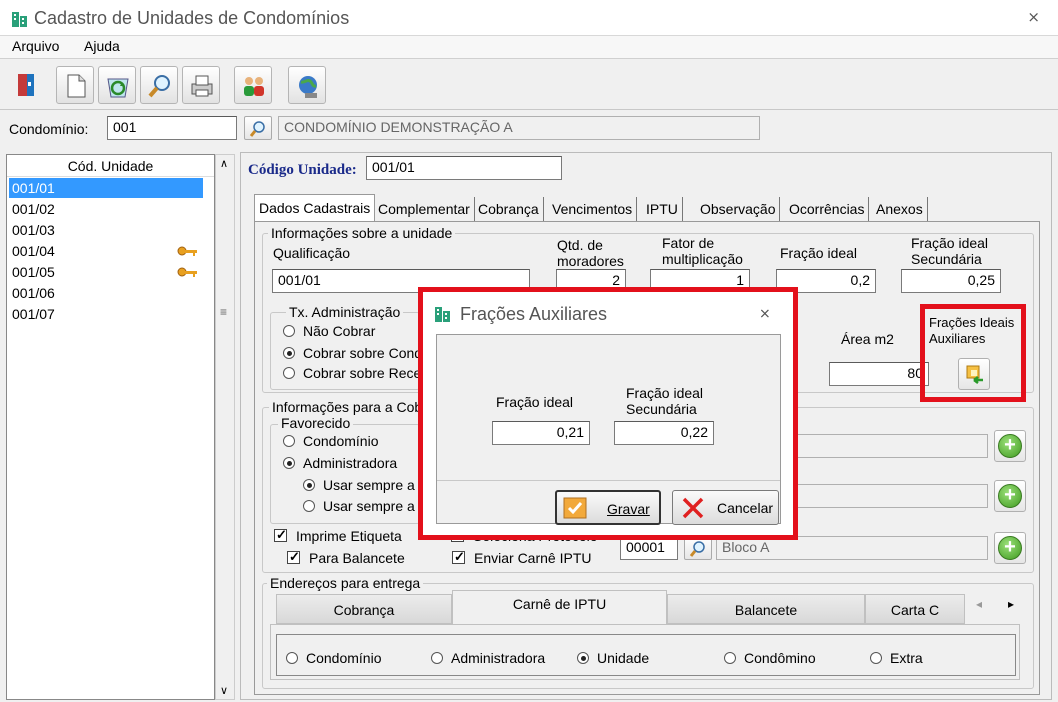 The width and height of the screenshot is (1058, 702). I want to click on users-button, so click(253, 85).